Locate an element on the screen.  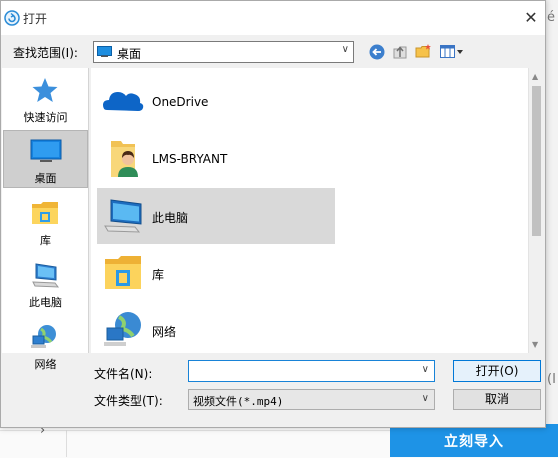
list-item-user-folder: LMS-BRYANT is located at coordinates (216, 159).